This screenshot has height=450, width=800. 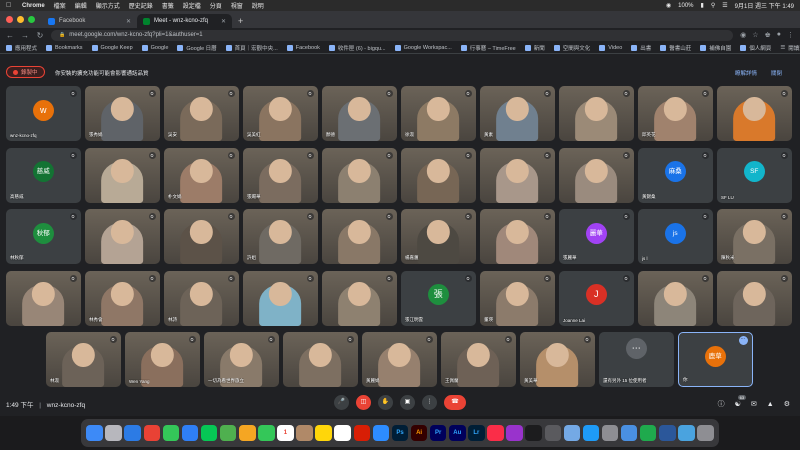 What do you see at coordinates (572, 433) in the screenshot?
I see `dock-preview-icon` at bounding box center [572, 433].